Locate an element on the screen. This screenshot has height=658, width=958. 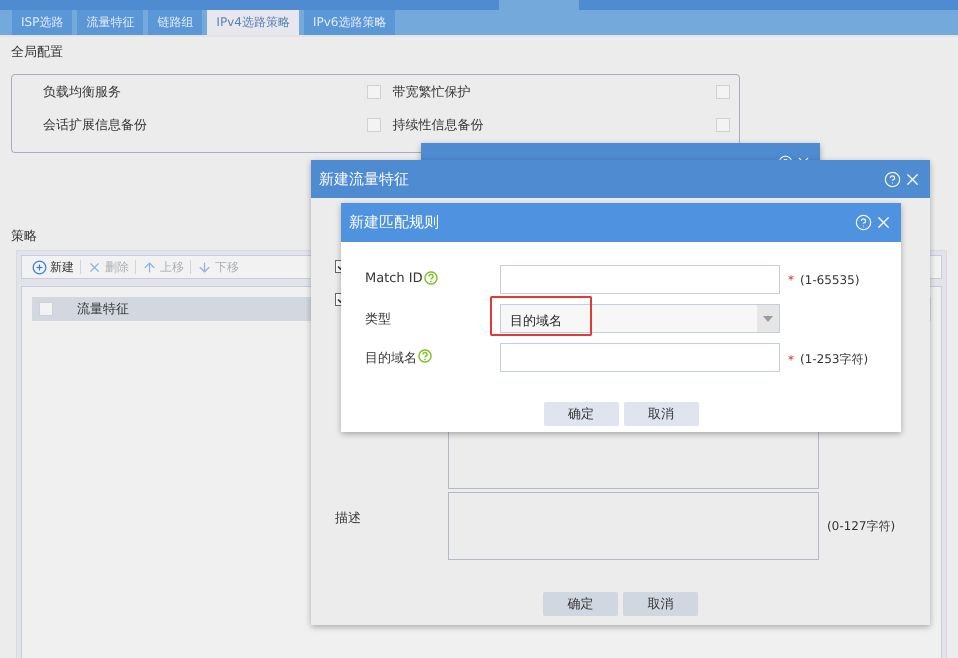
field-label: 描述 is located at coordinates (348, 518).